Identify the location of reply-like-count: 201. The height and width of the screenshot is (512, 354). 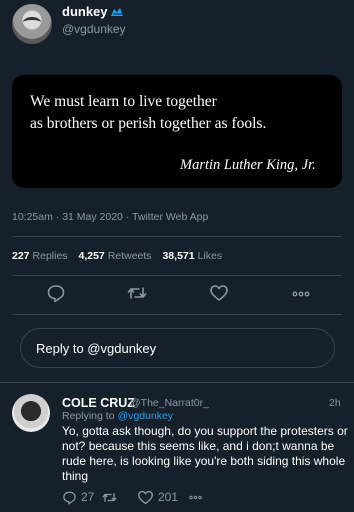
(168, 497).